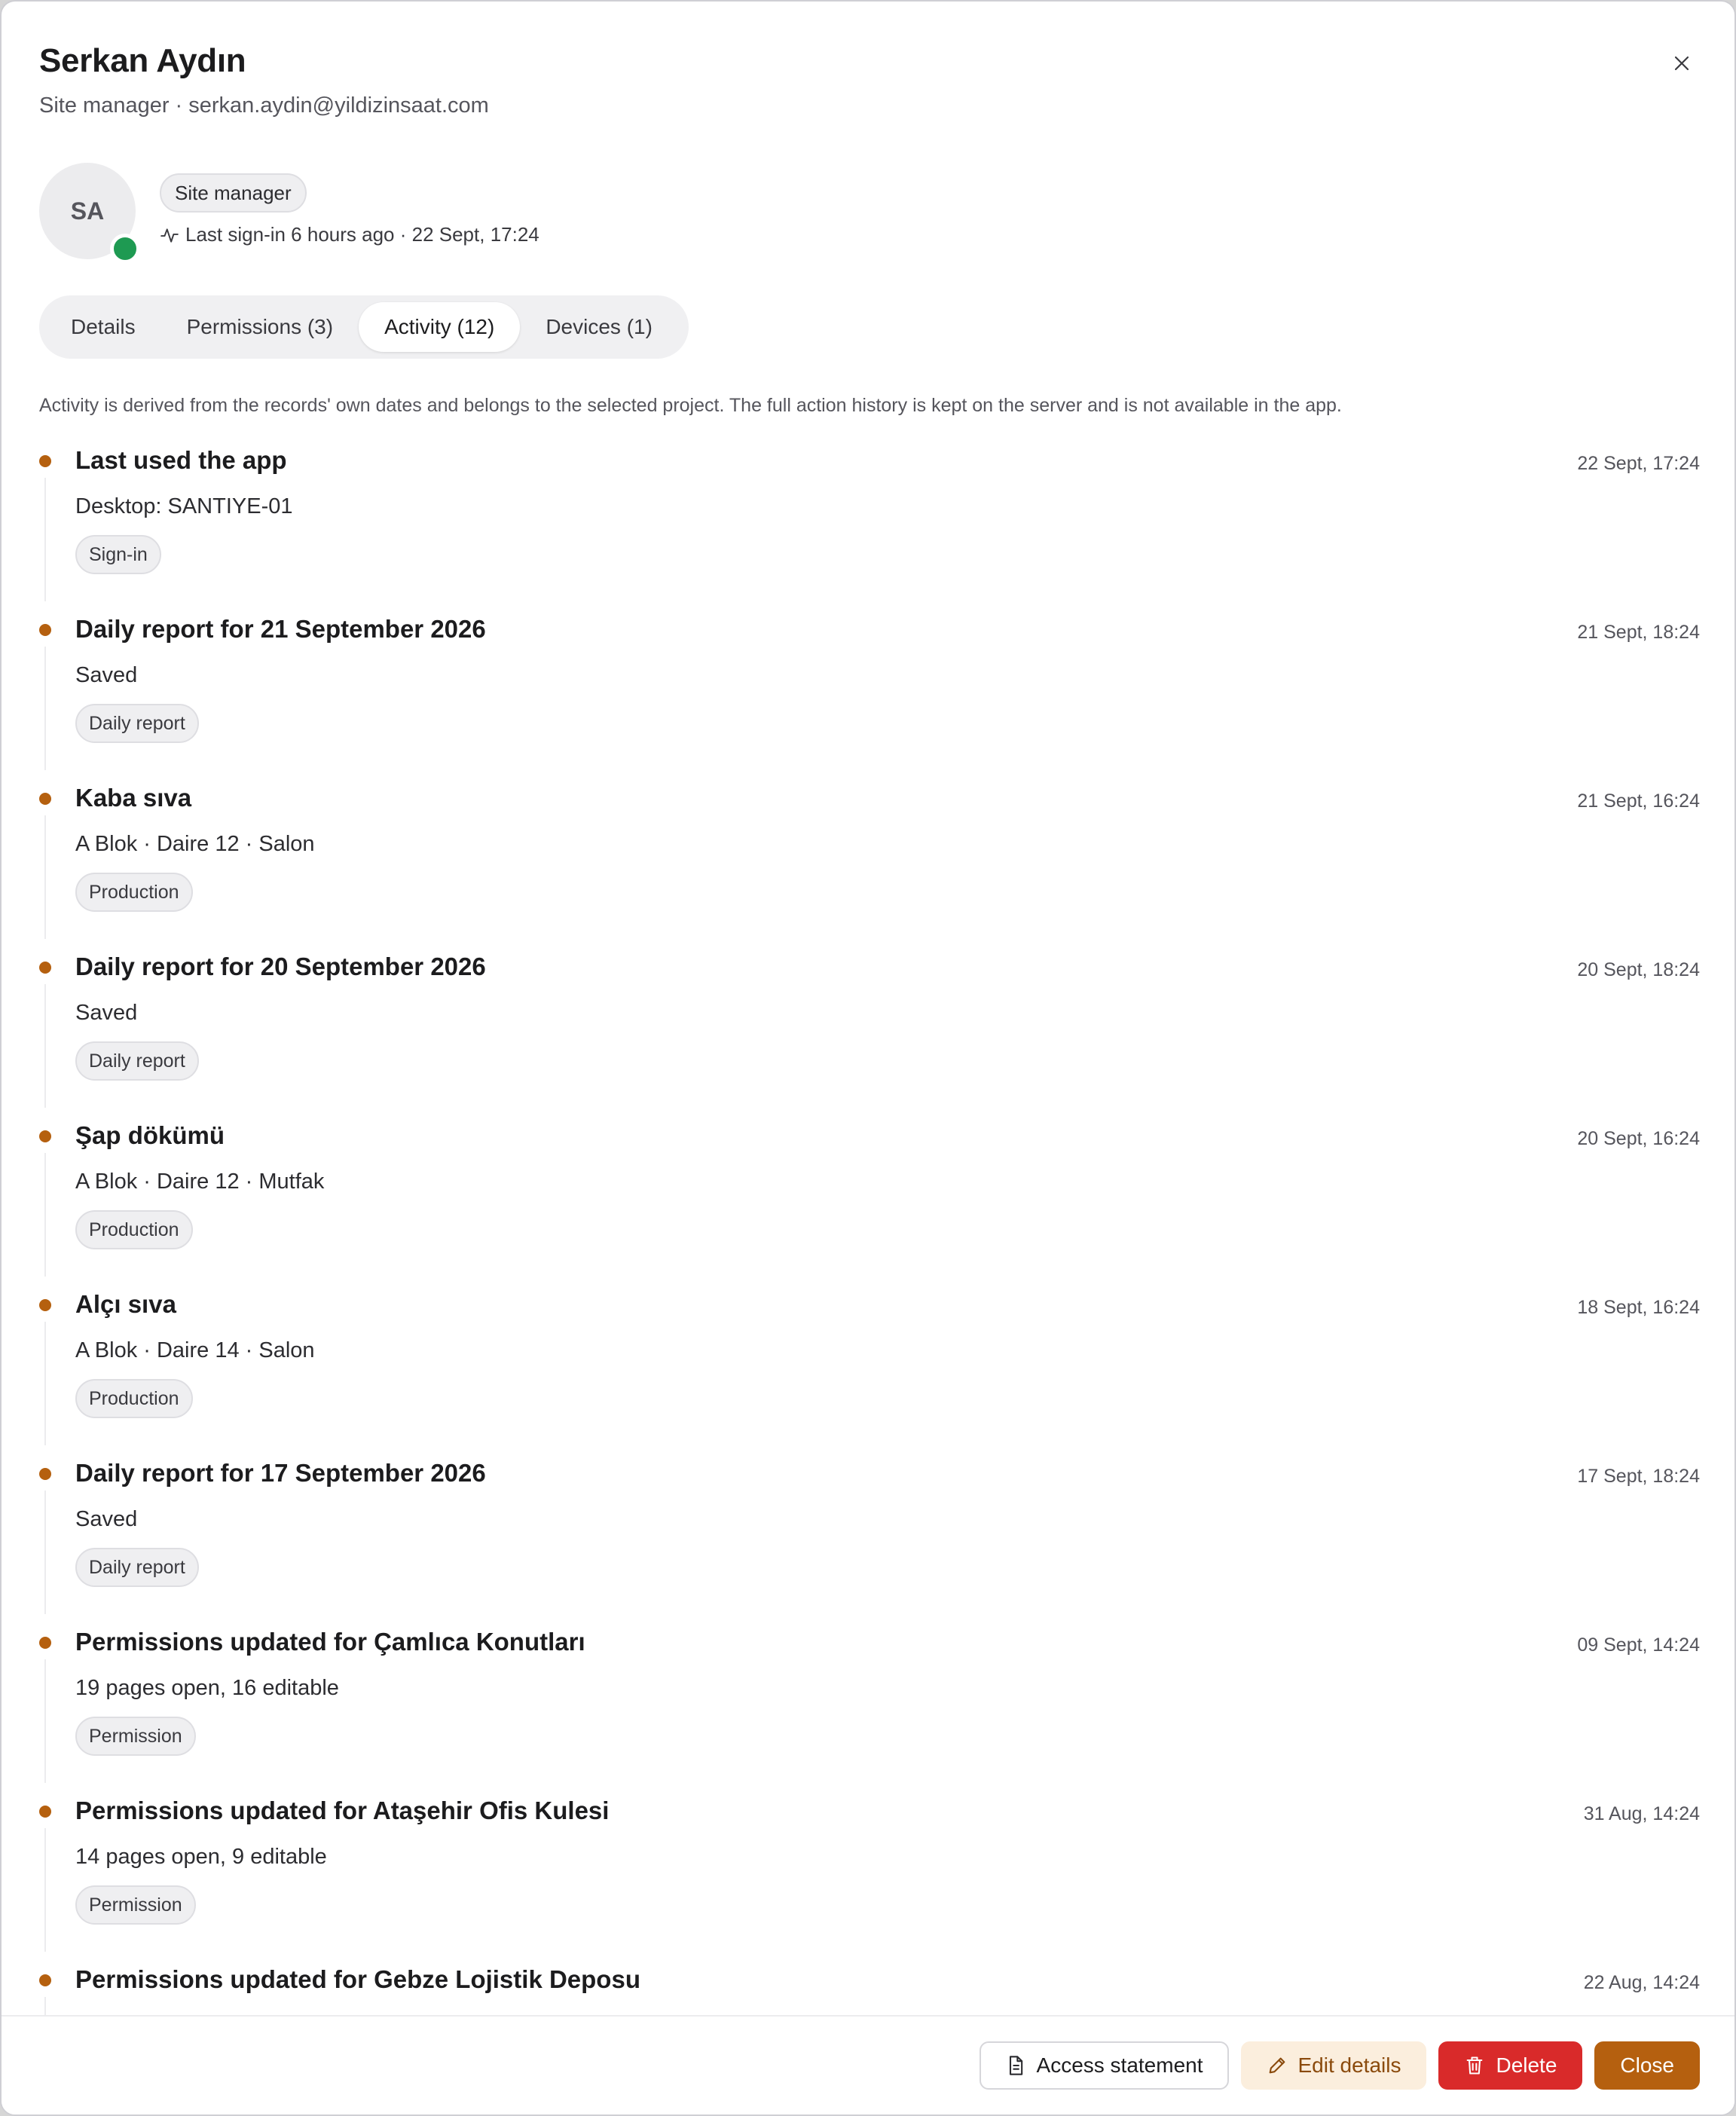 The width and height of the screenshot is (1736, 2116). I want to click on document-icon, so click(1016, 2066).